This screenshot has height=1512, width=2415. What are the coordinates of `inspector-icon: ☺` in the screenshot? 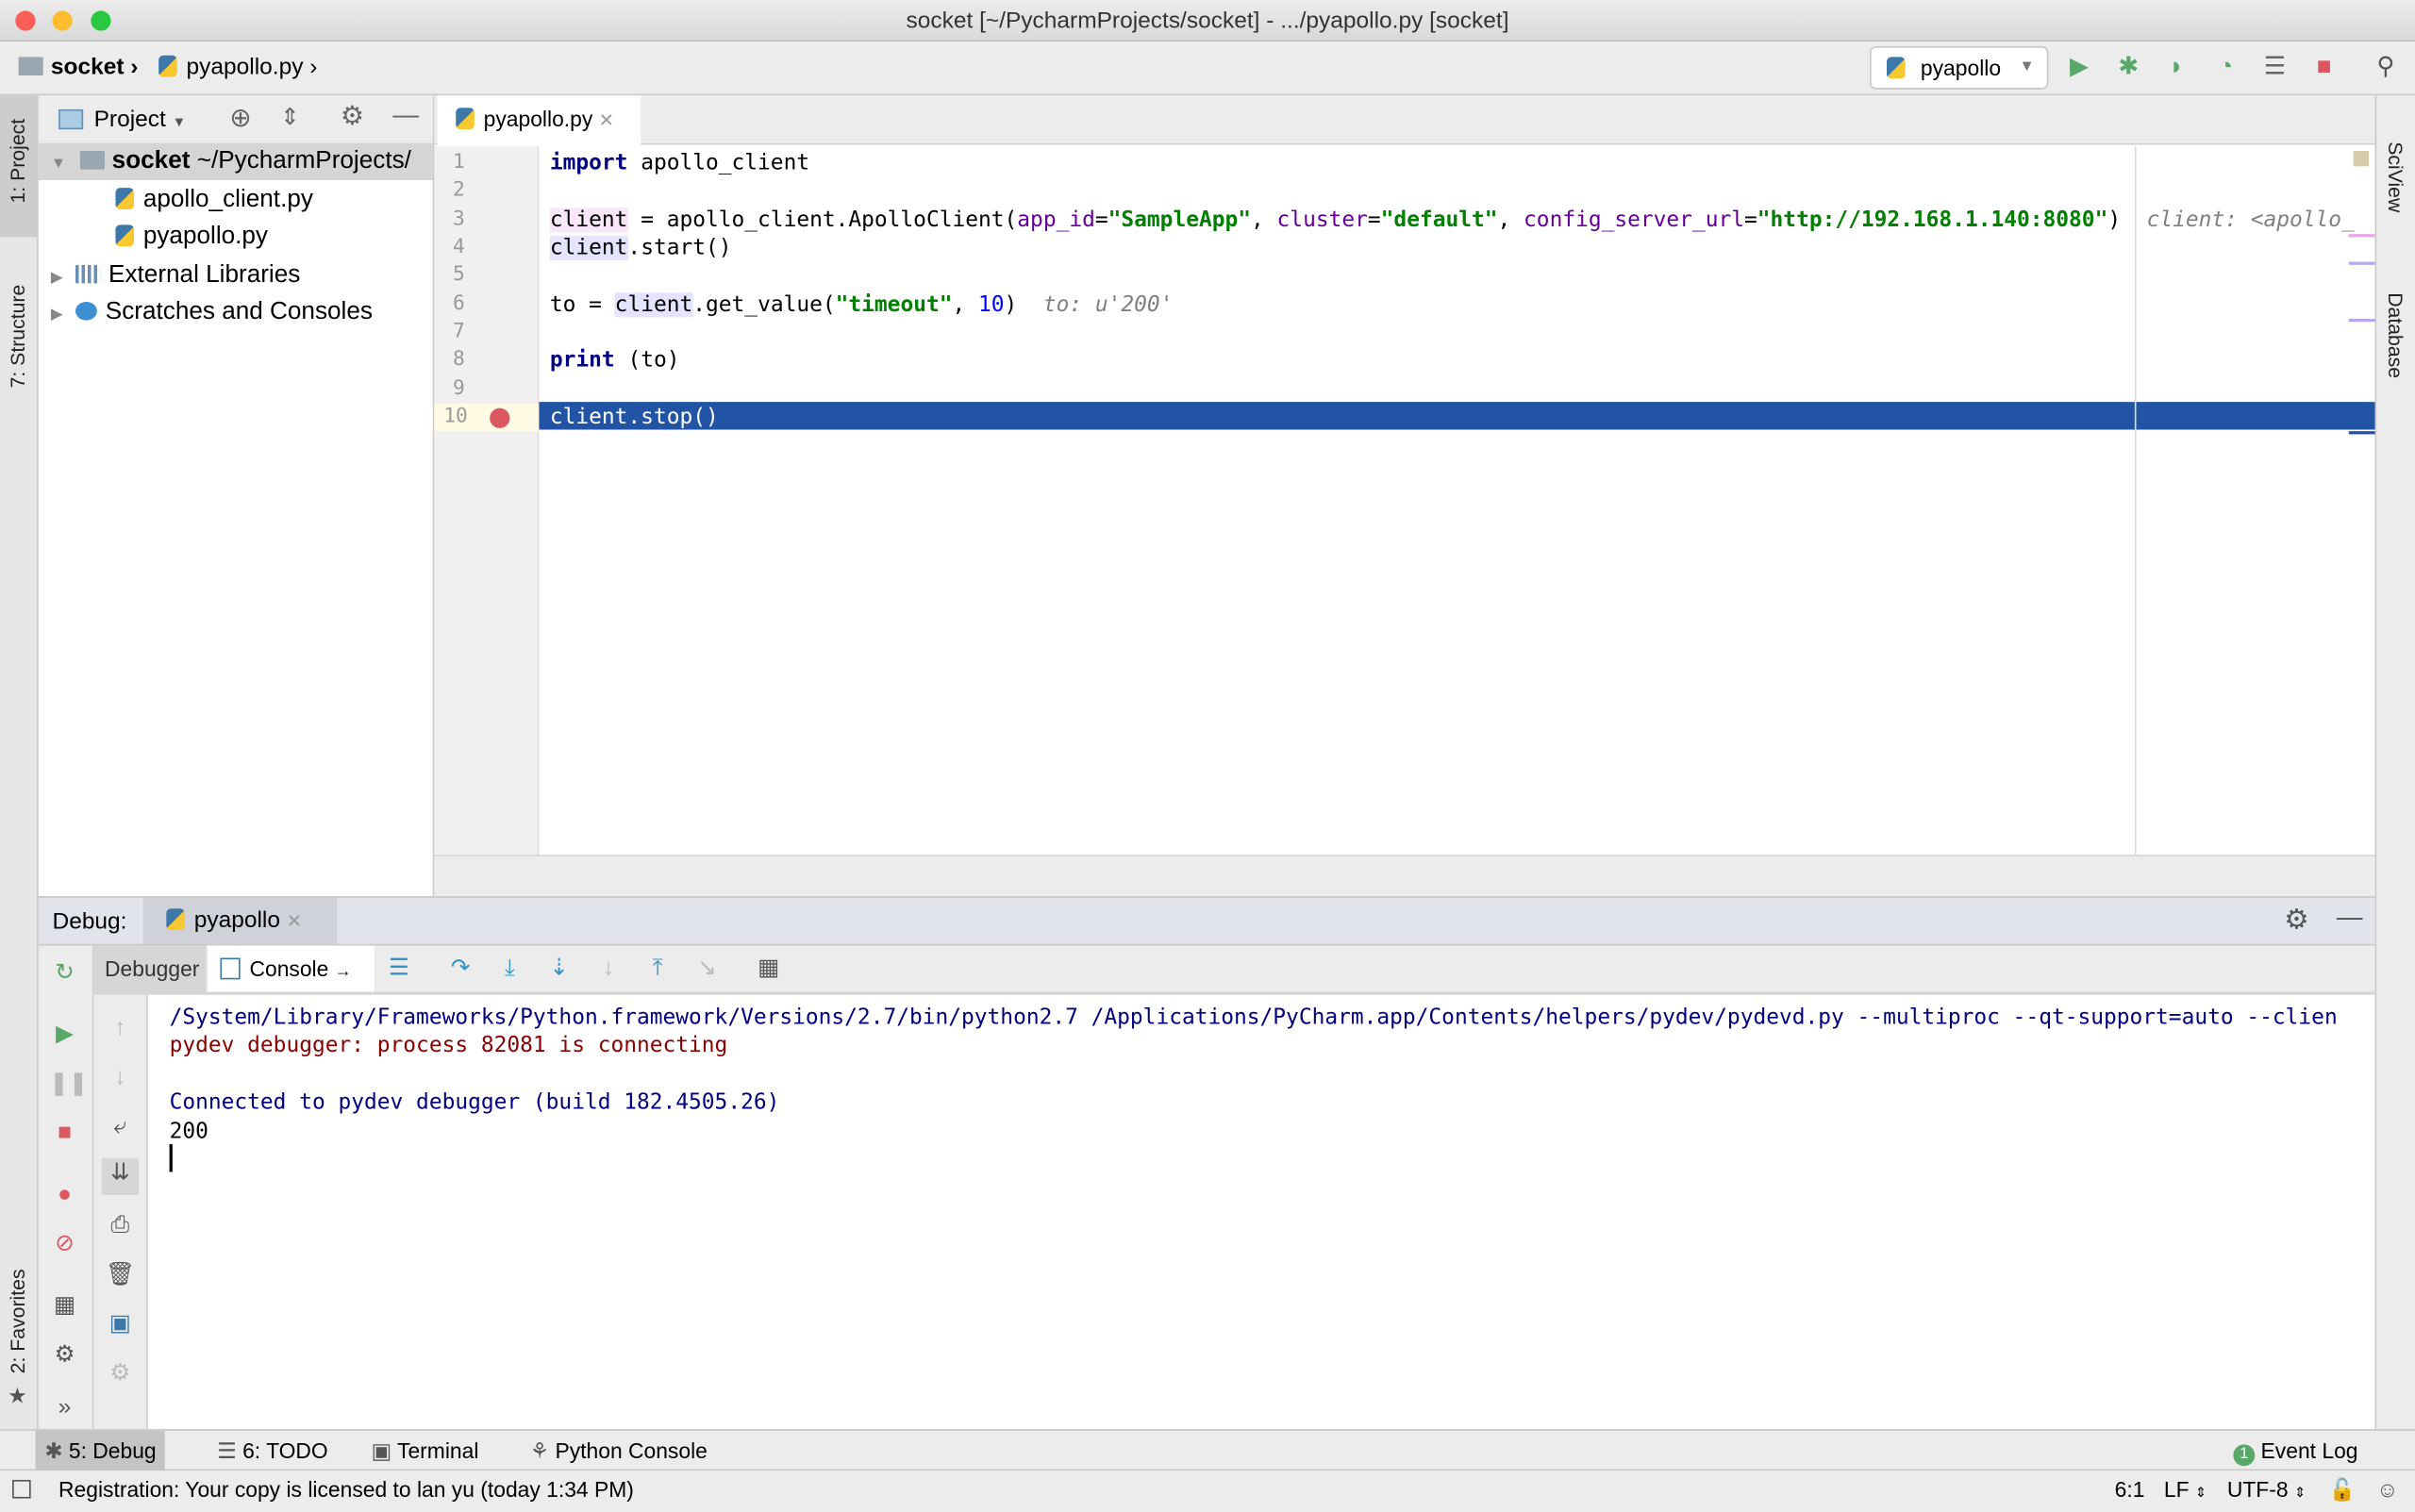 It's located at (2387, 1489).